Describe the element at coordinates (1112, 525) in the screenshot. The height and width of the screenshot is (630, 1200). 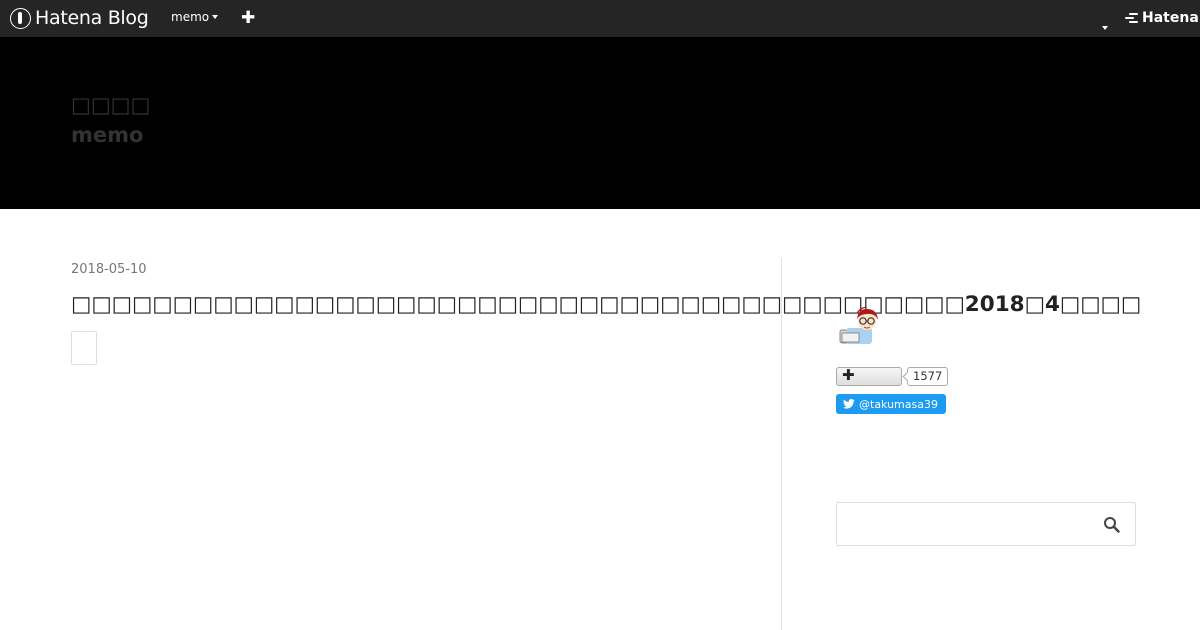
I see `search-icon` at that location.